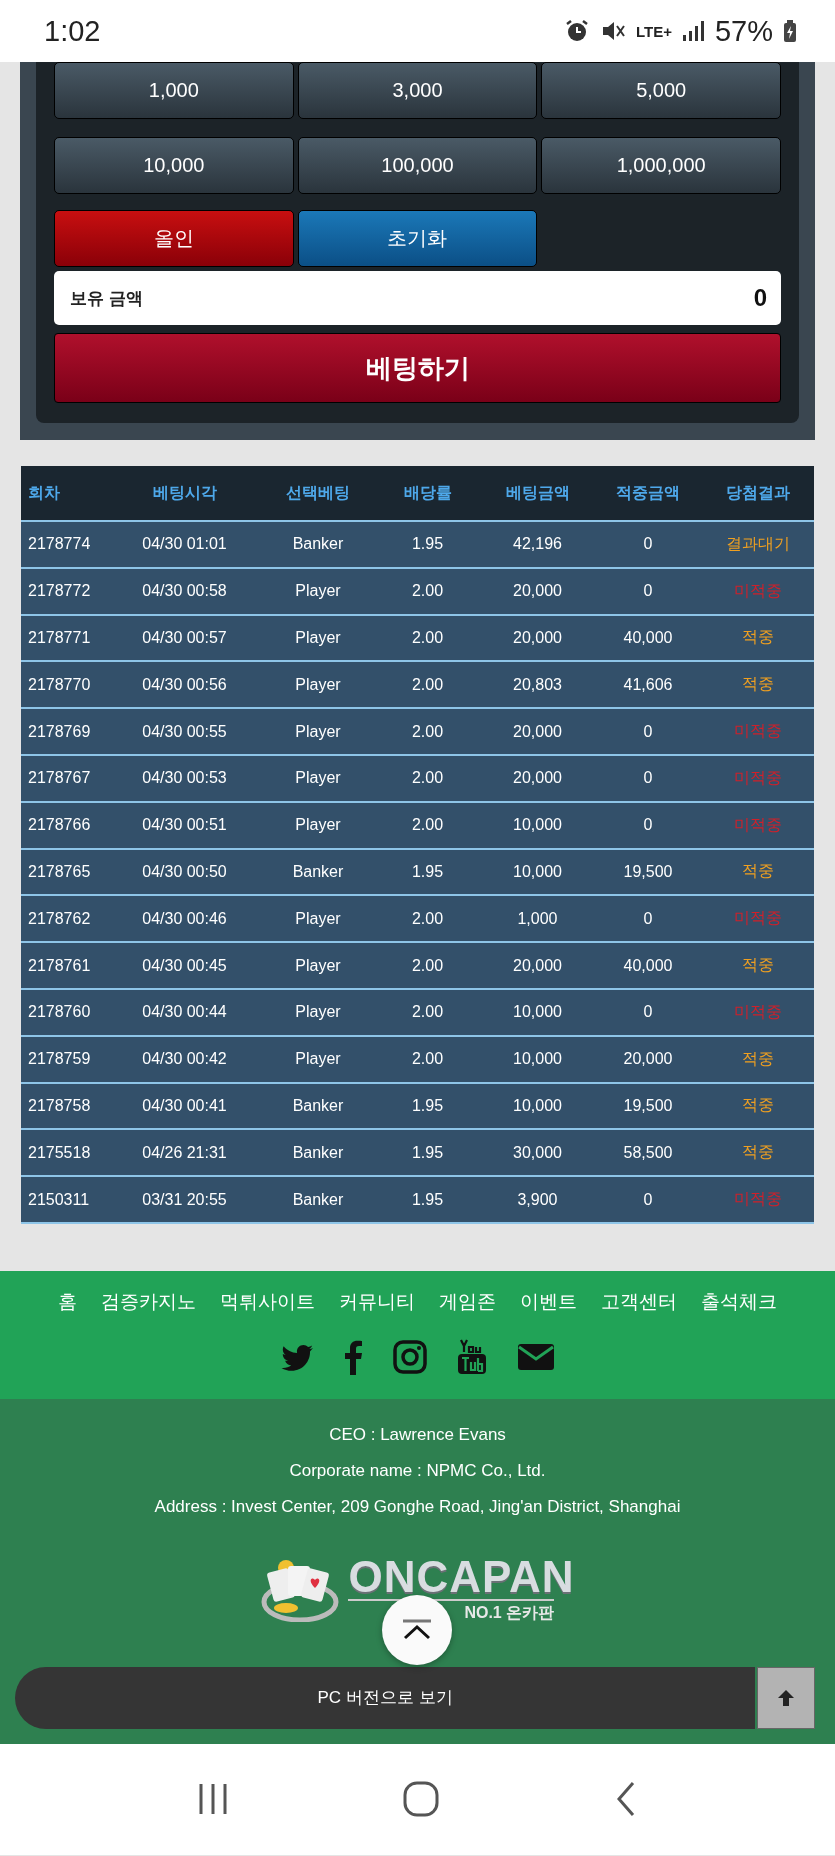 The height and width of the screenshot is (1856, 835). Describe the element at coordinates (318, 492) in the screenshot. I see `column-header: 선택베팅` at that location.